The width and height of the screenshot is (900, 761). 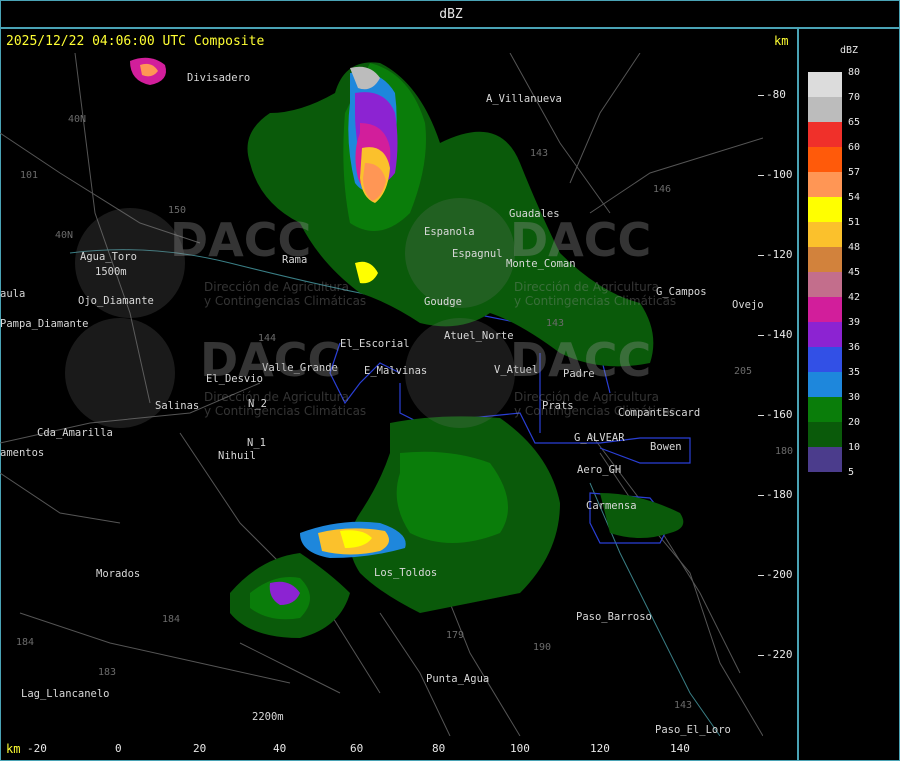 What do you see at coordinates (611, 506) in the screenshot?
I see `place-label: Carmensa` at bounding box center [611, 506].